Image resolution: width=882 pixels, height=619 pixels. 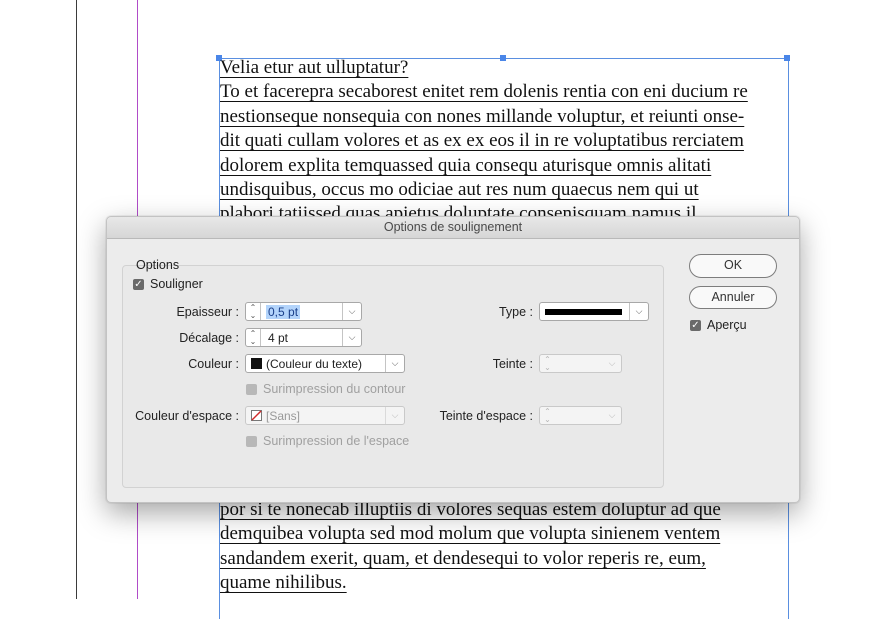 What do you see at coordinates (158, 265) in the screenshot?
I see `options-group-label: Options` at bounding box center [158, 265].